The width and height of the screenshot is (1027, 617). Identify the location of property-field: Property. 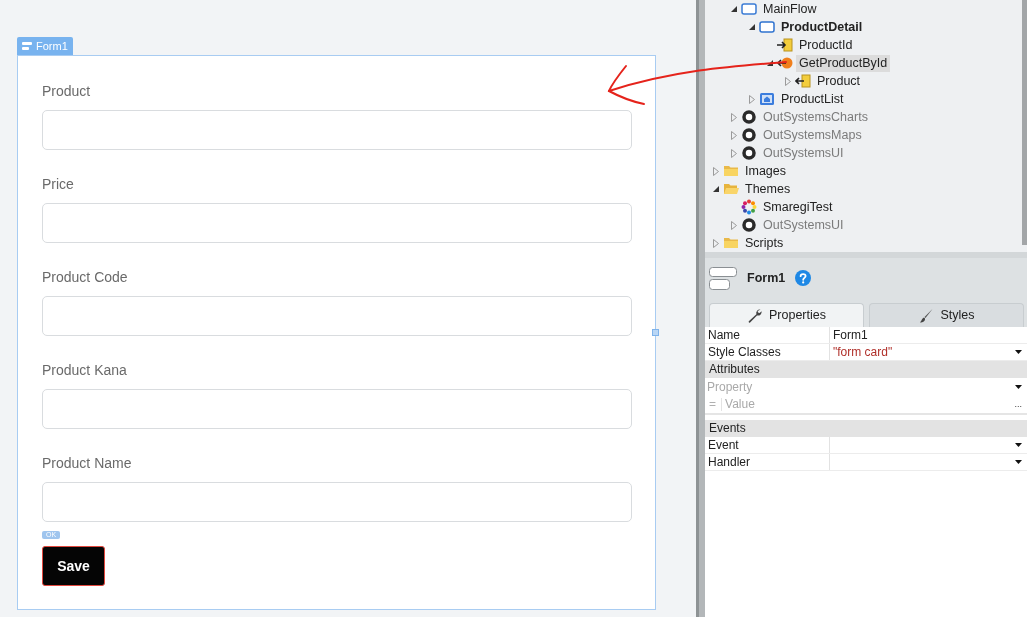
(861, 386).